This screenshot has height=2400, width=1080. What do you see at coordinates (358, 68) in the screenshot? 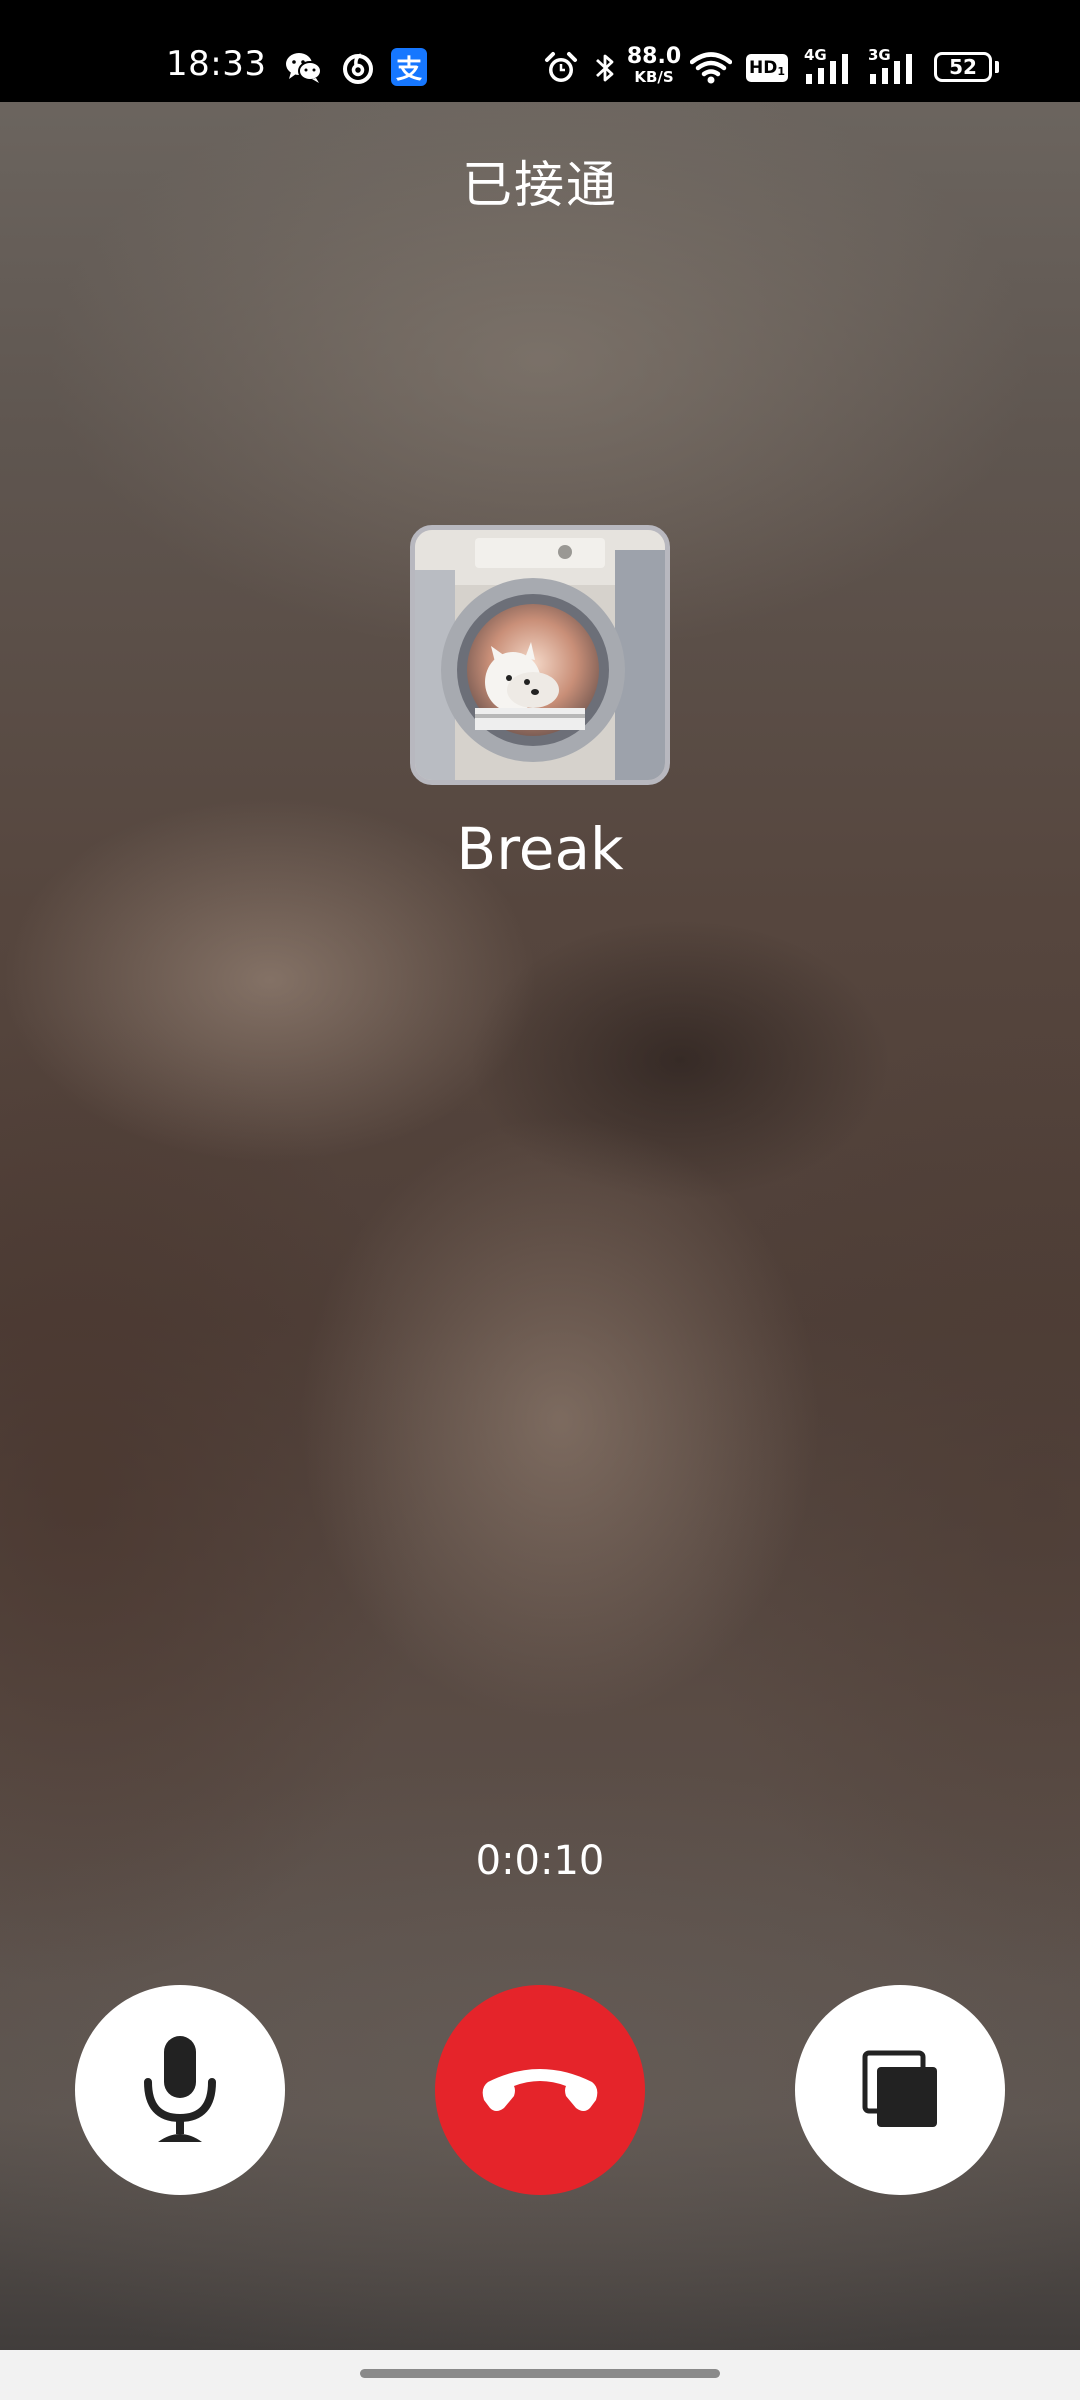
I see `netease-music-icon` at bounding box center [358, 68].